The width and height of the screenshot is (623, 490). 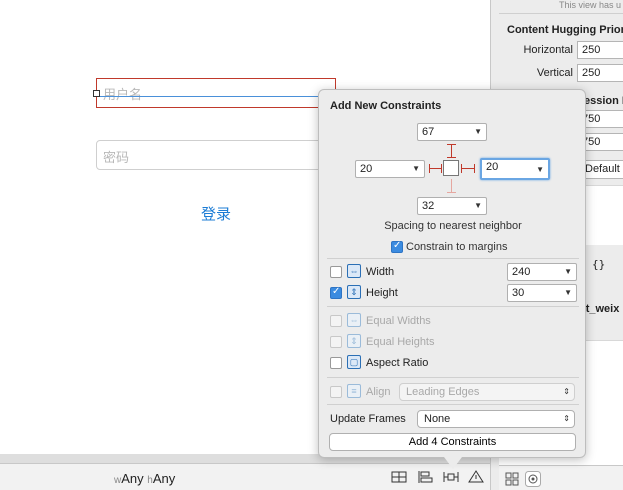 What do you see at coordinates (366, 169) in the screenshot?
I see `left-spacing-value: 20` at bounding box center [366, 169].